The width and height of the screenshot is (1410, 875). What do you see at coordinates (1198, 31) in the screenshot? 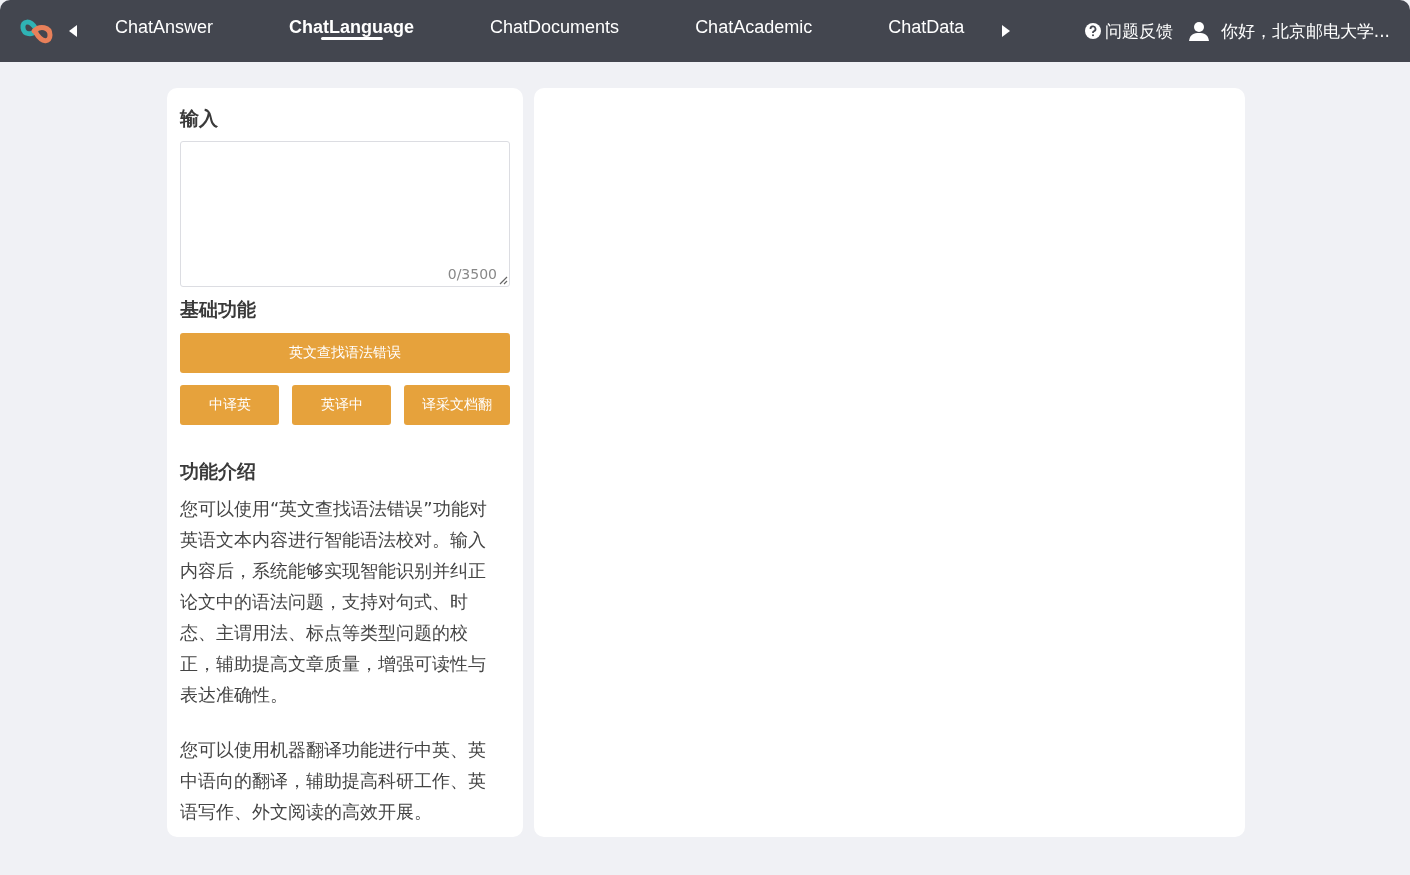
I see `user-icon` at bounding box center [1198, 31].